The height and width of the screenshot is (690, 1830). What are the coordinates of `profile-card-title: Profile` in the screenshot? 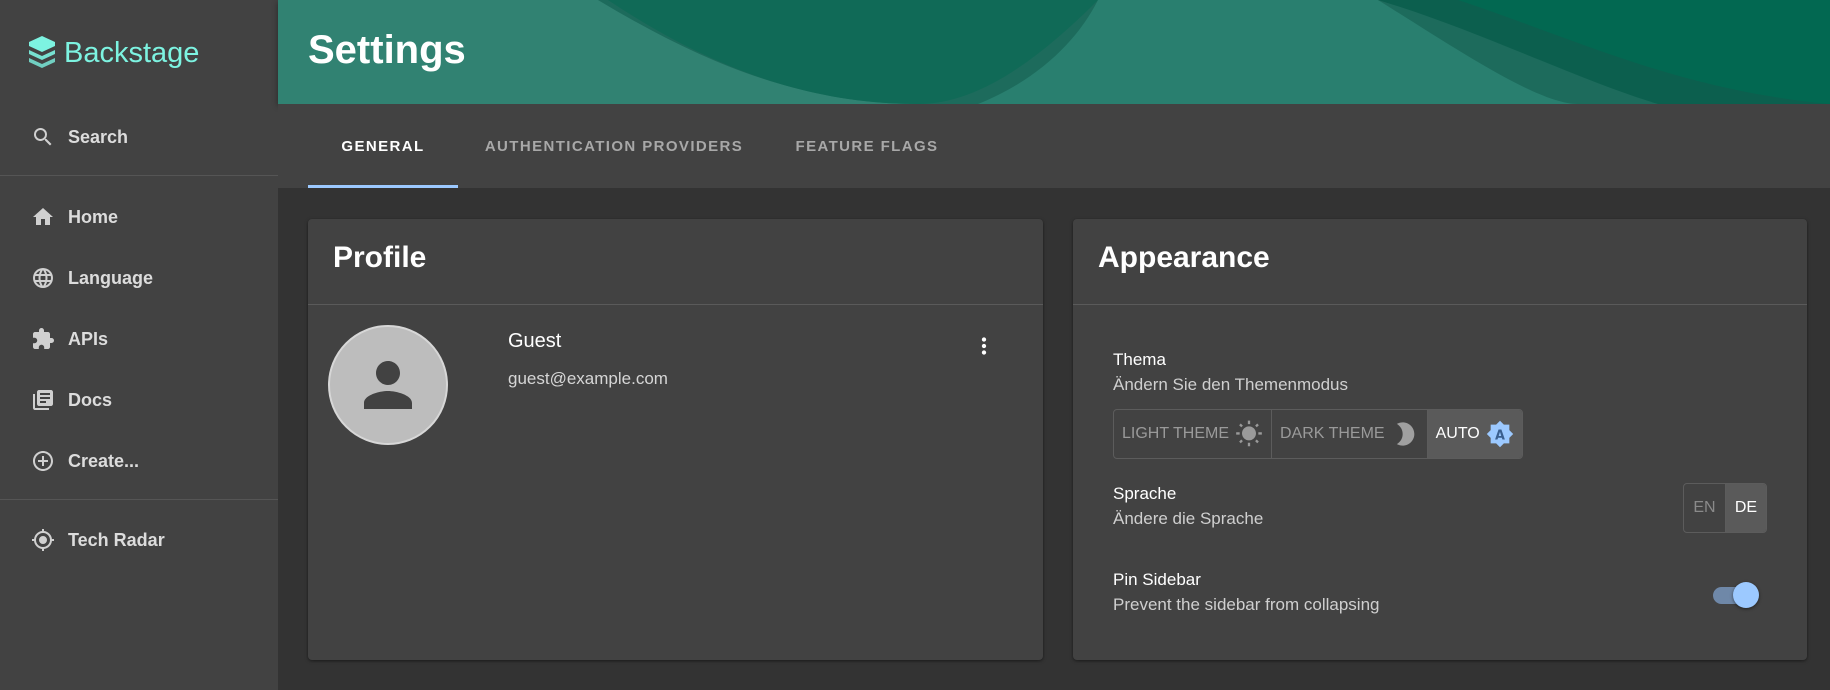 It's located at (380, 257).